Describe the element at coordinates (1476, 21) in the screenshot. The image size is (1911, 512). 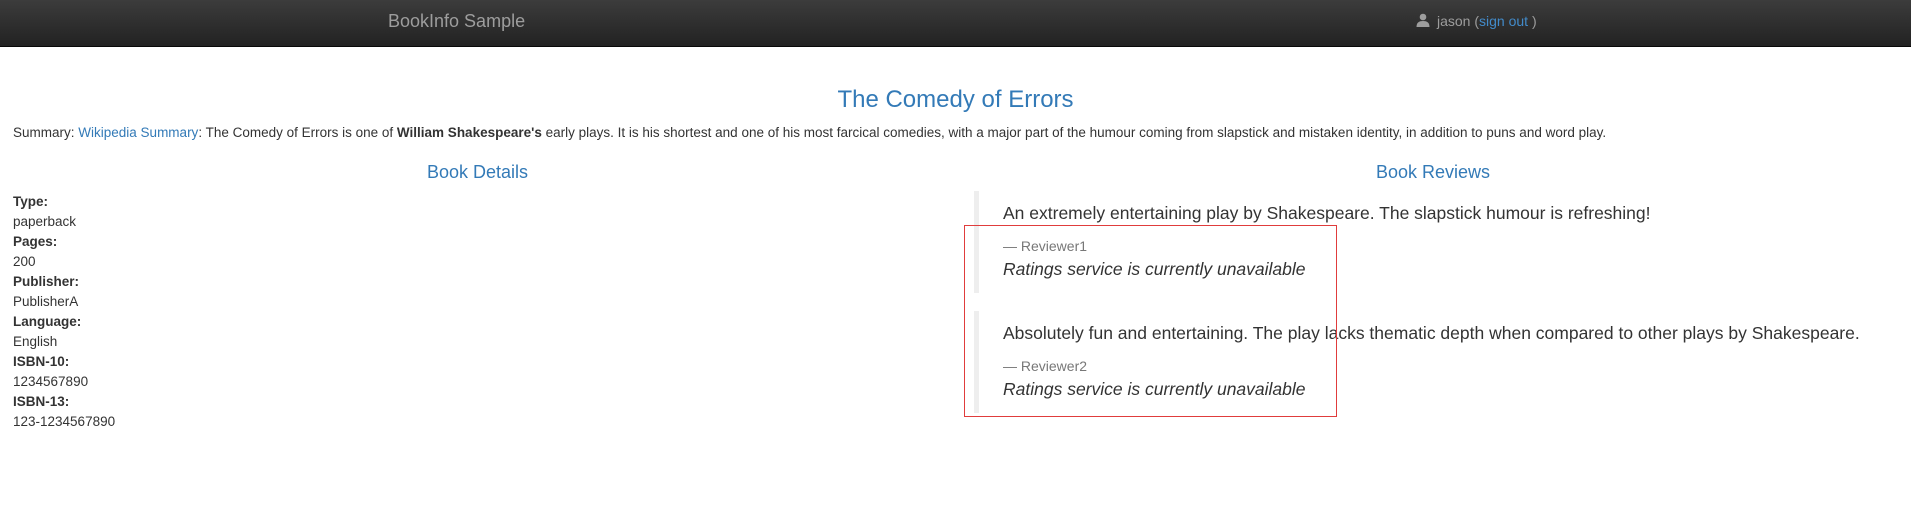
I see `user-area: jason (sign out )` at that location.